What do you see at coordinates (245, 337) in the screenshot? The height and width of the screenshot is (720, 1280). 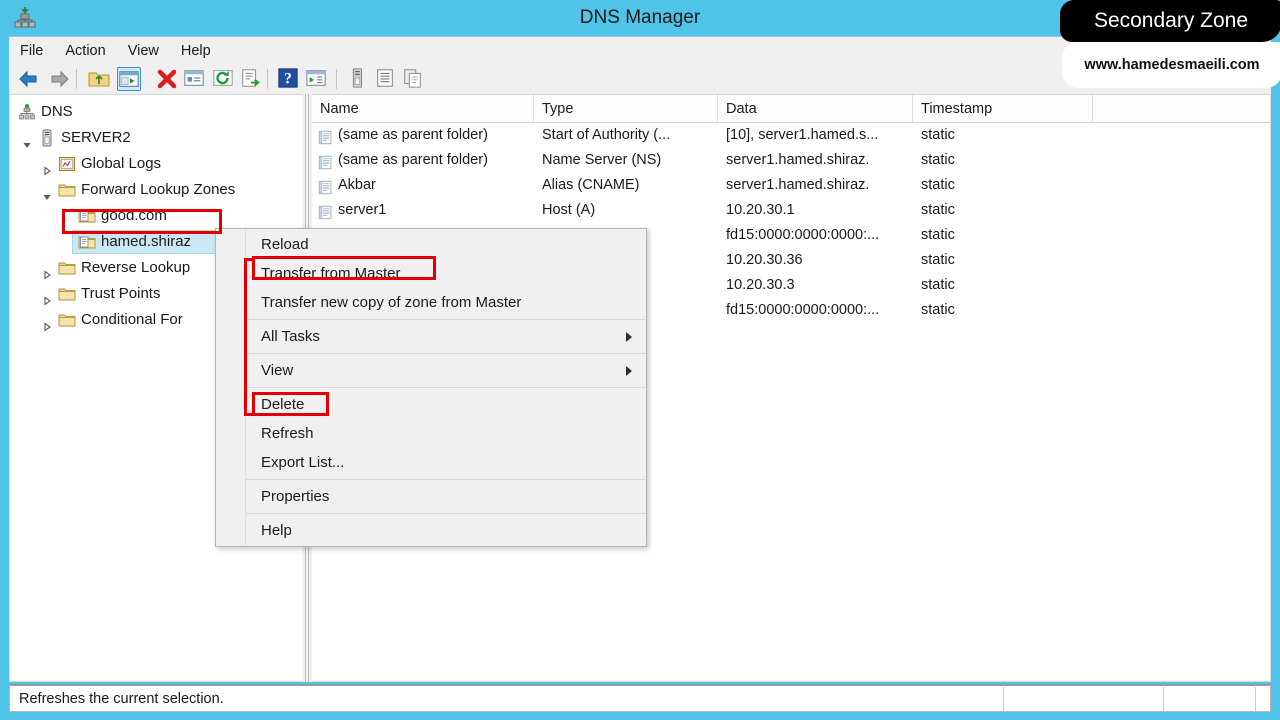 I see `annotation-bracket-vertical` at bounding box center [245, 337].